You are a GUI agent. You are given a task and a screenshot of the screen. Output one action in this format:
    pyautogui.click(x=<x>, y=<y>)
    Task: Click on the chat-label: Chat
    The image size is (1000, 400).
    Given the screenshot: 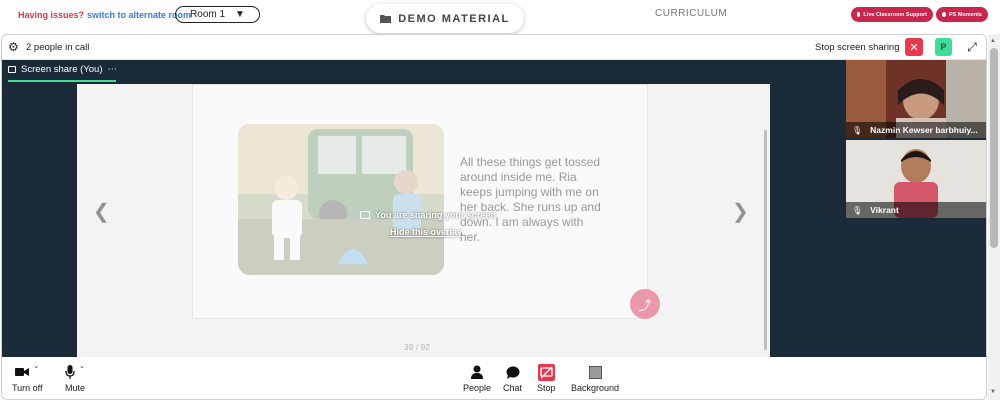 What is the action you would take?
    pyautogui.click(x=513, y=388)
    